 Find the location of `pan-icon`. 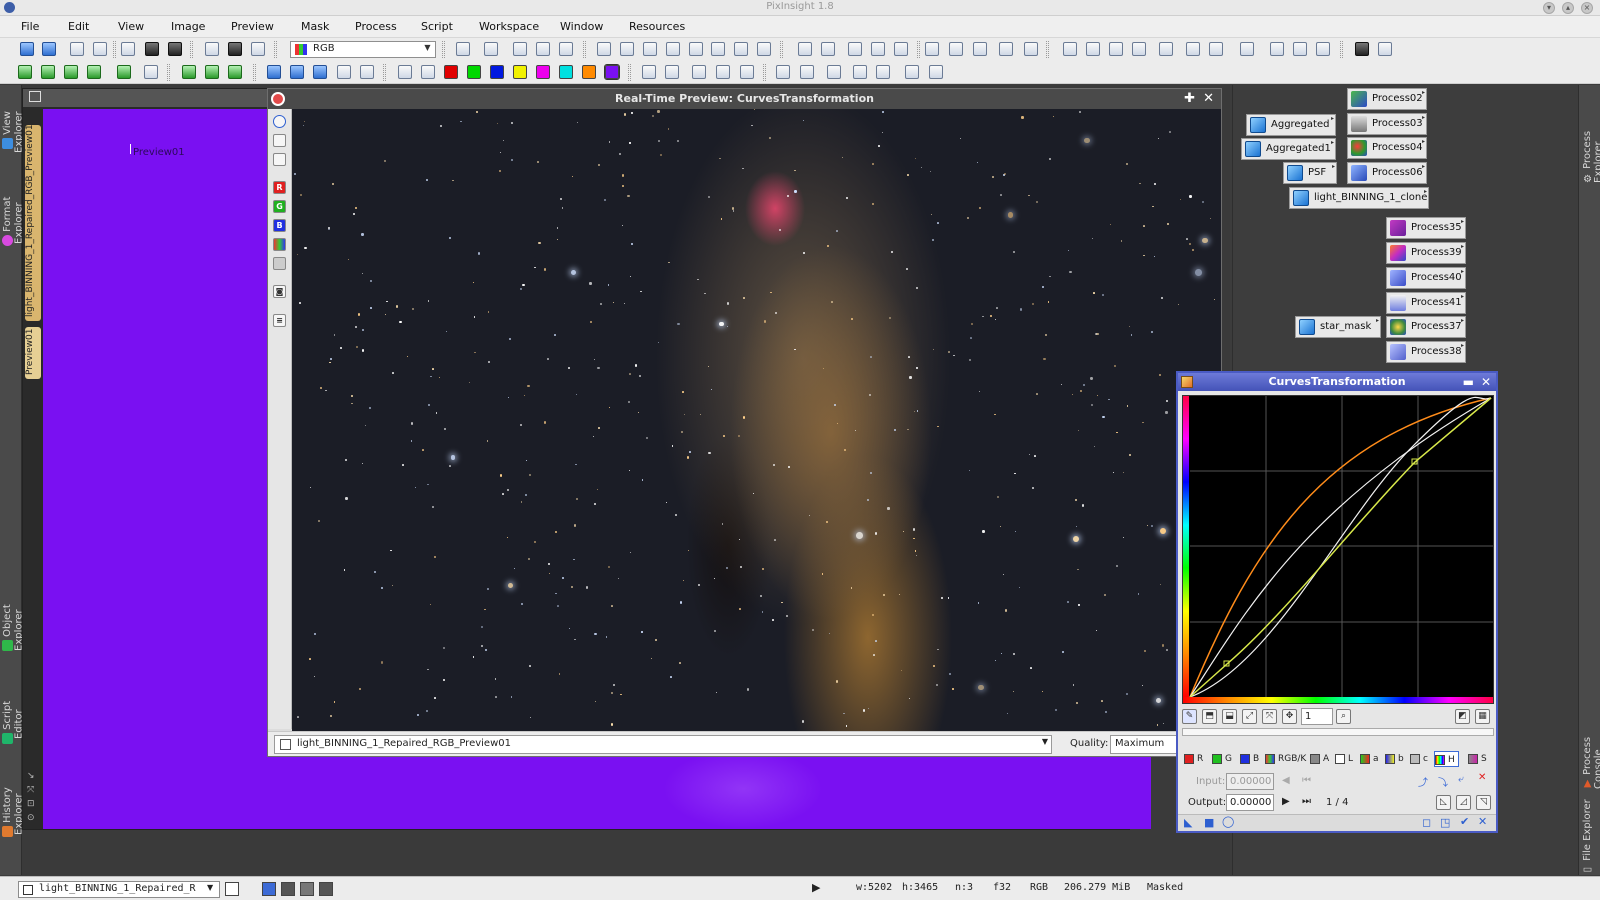

pan-icon is located at coordinates (673, 49).